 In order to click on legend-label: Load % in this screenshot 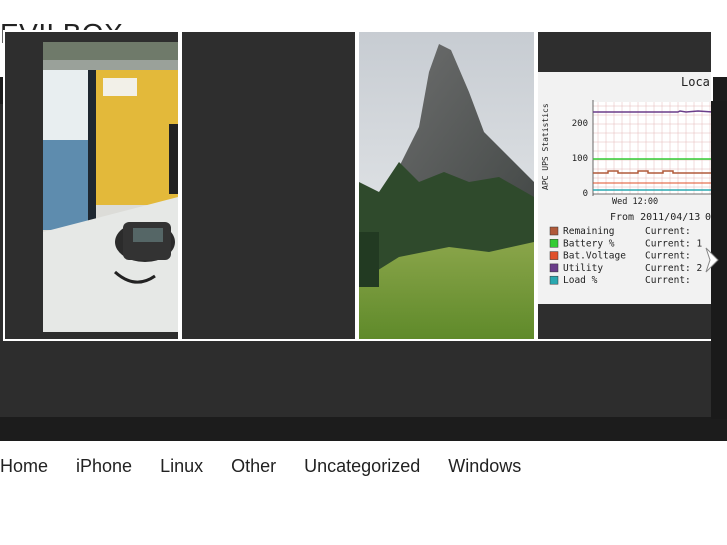, I will do `click(580, 280)`.